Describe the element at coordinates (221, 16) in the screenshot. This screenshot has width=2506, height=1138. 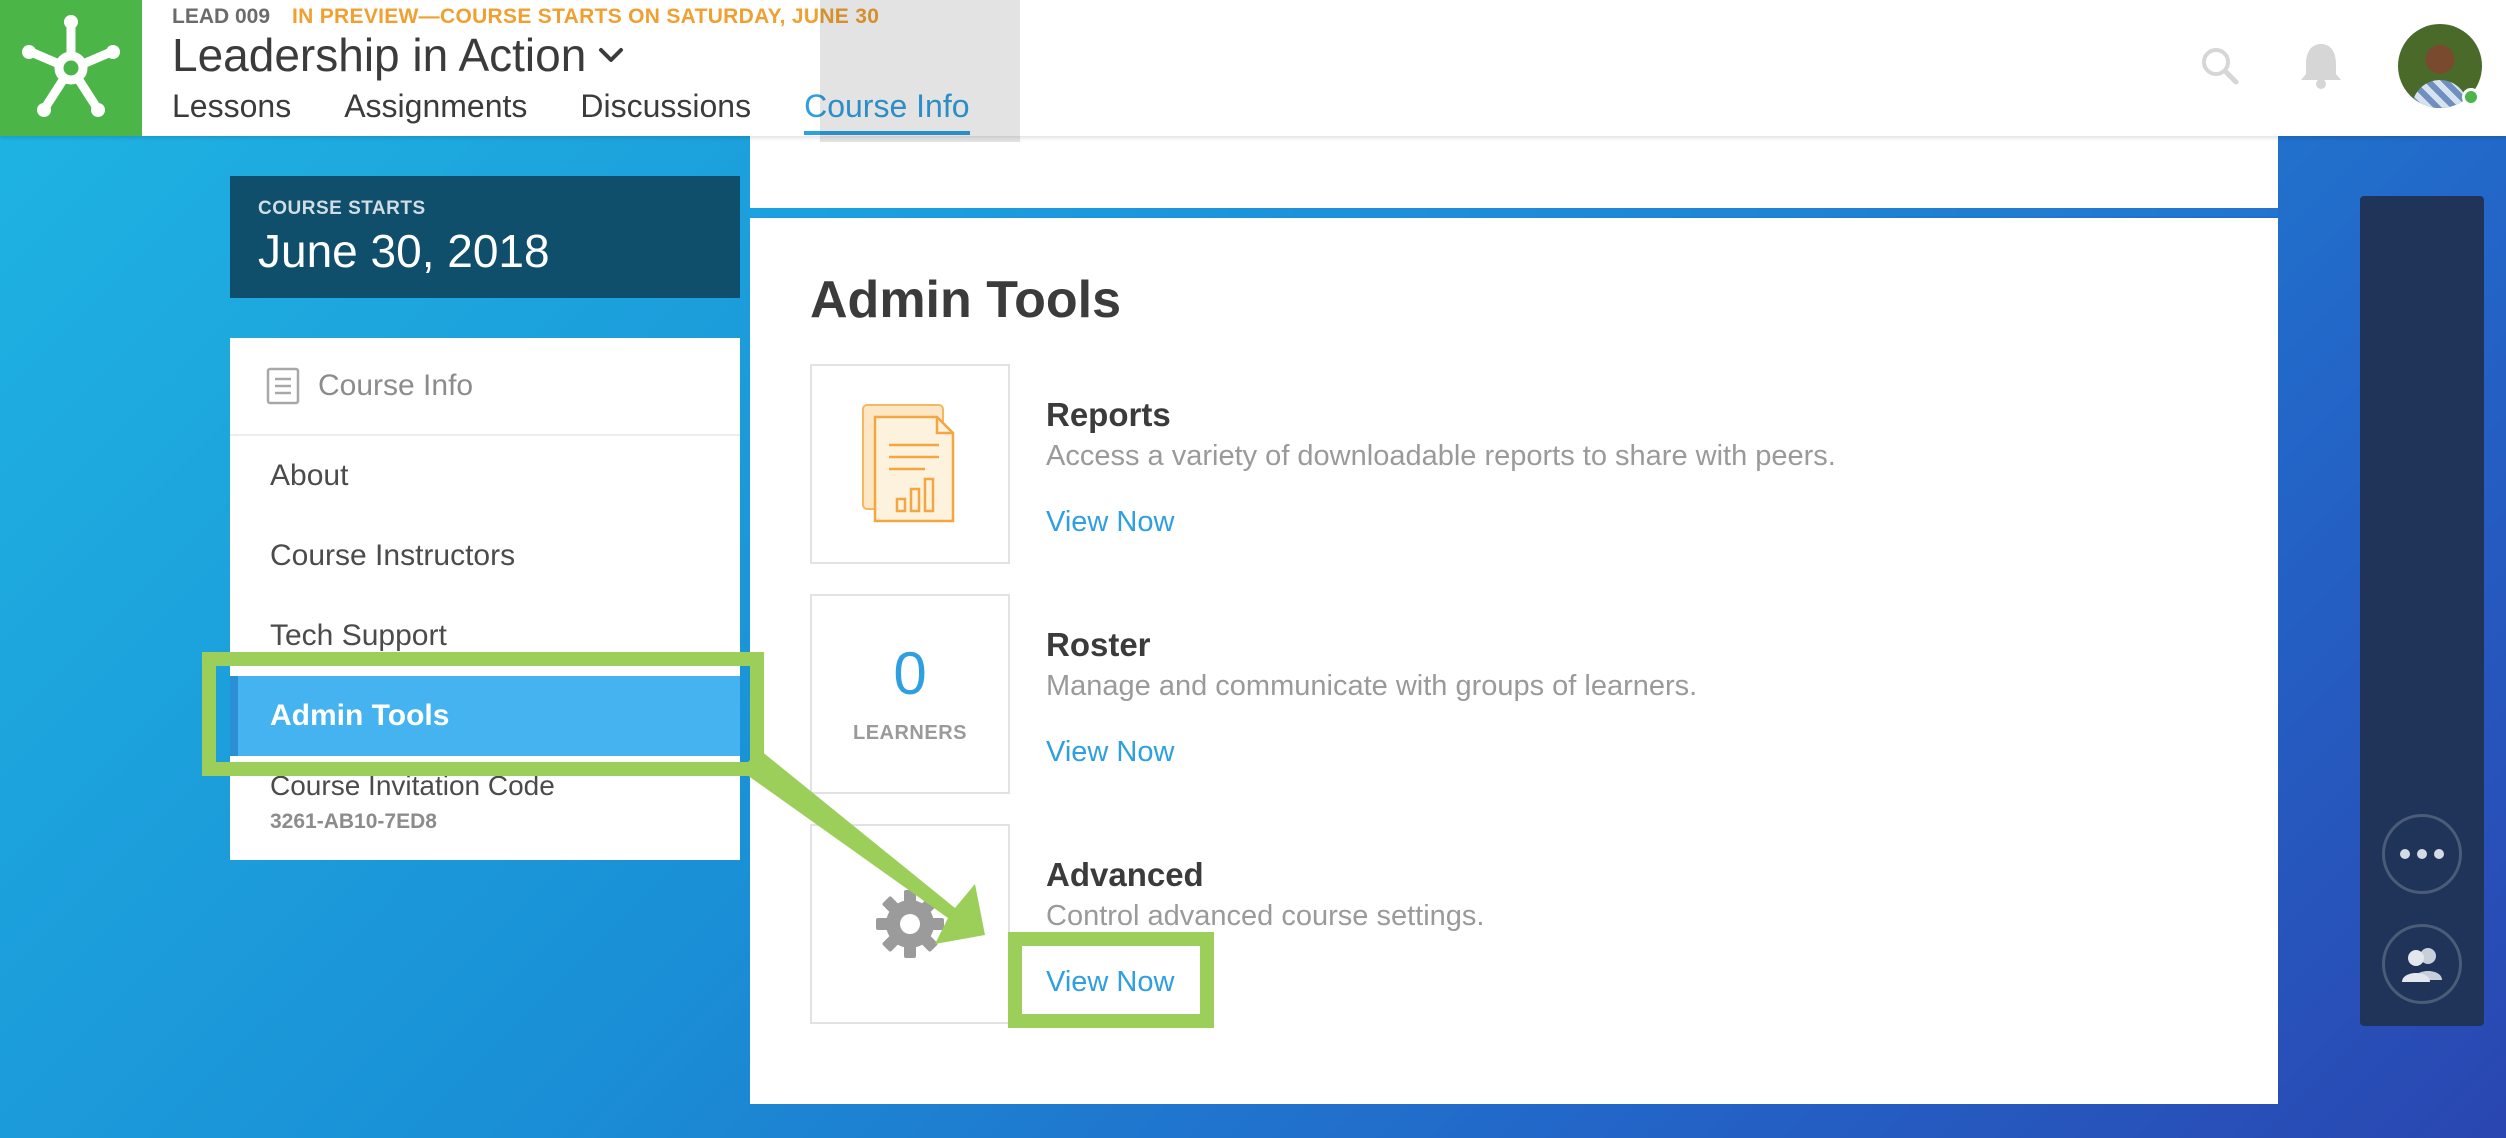
I see `course-code: LEAD 009` at that location.